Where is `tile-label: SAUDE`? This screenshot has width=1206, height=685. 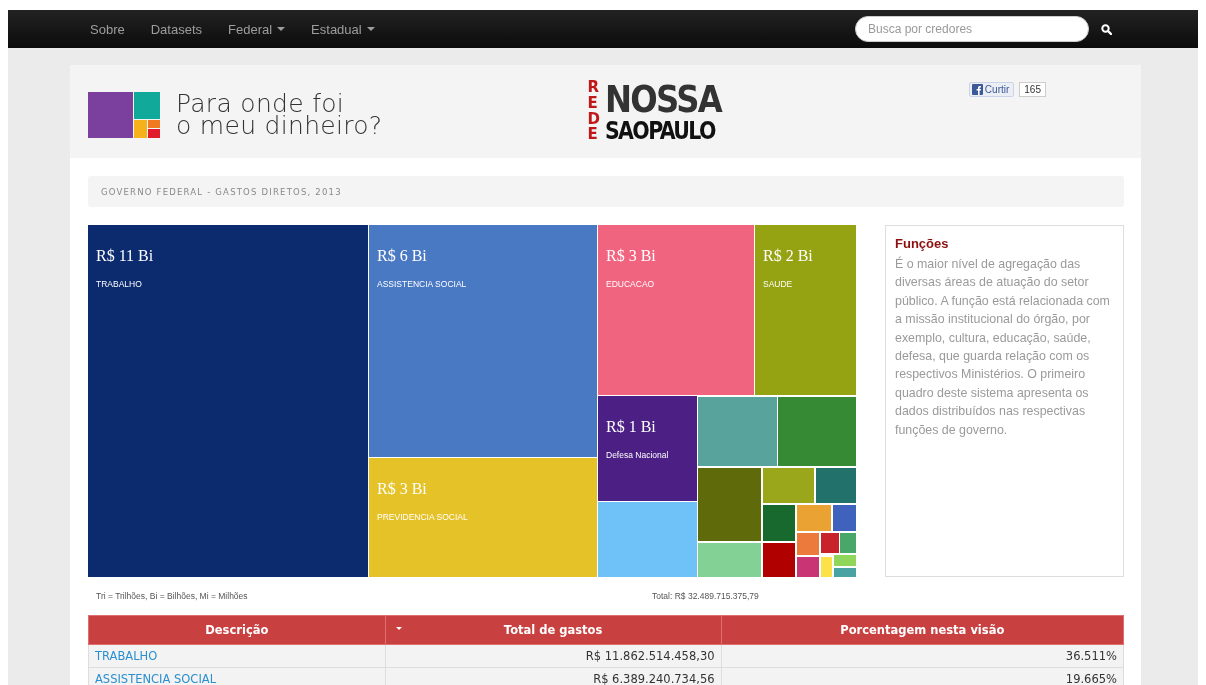 tile-label: SAUDE is located at coordinates (778, 284).